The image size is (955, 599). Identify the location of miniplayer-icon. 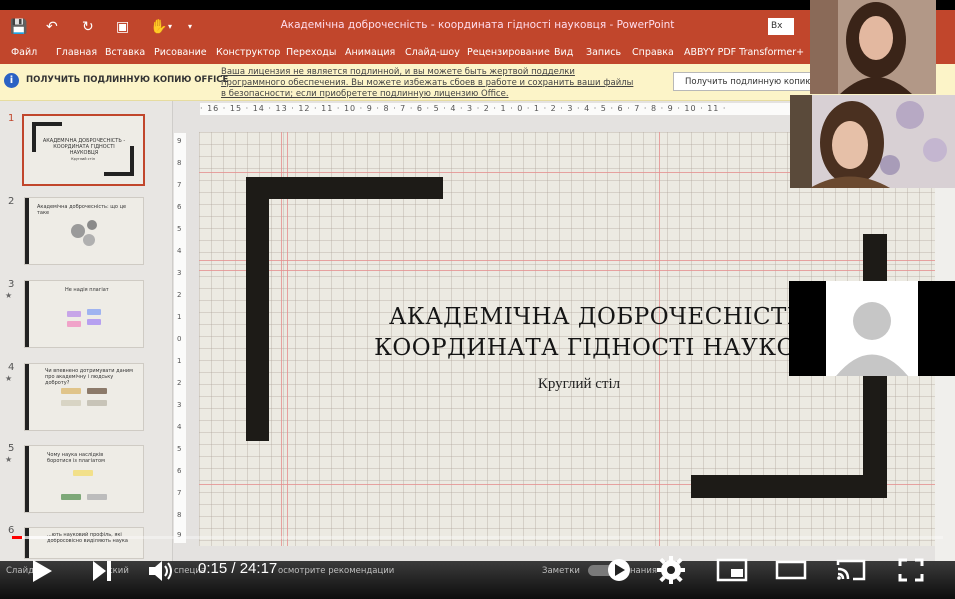
(732, 570).